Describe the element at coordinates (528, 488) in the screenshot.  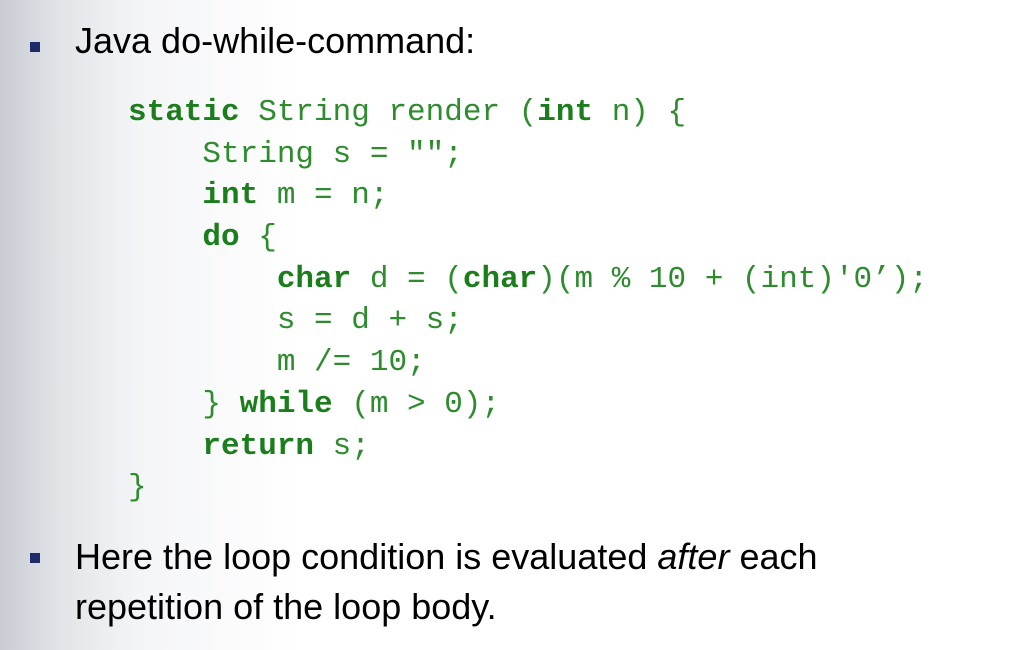
I see `code-line: }` at that location.